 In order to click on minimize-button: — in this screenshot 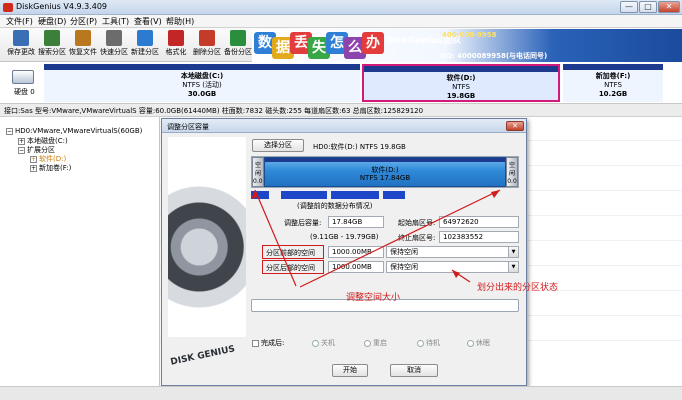, I will do `click(629, 7)`.